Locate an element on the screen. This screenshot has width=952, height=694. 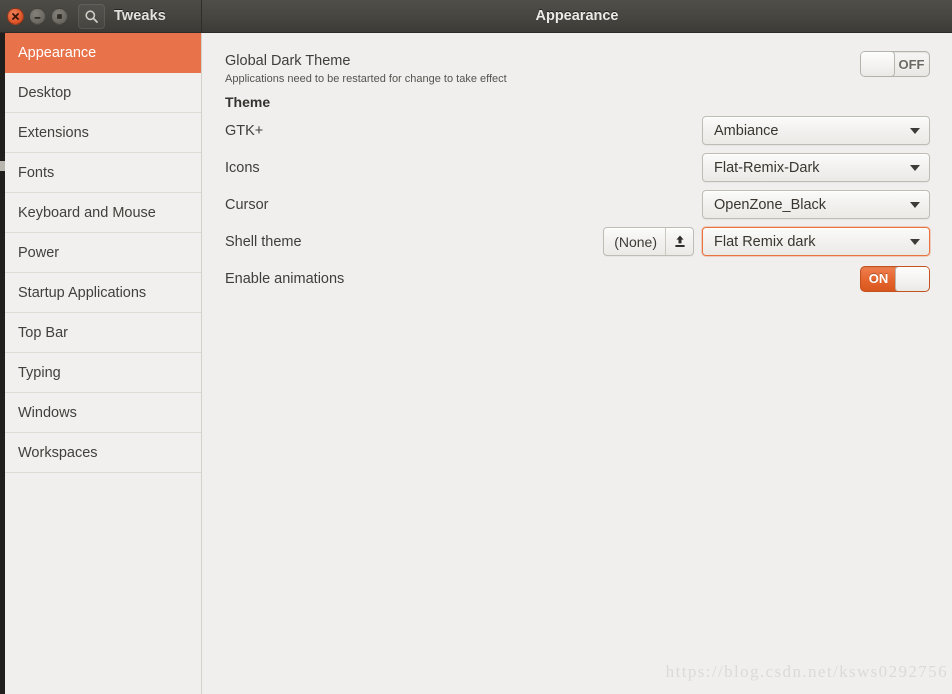
cursor-theme-controls: OpenZone_Black is located at coordinates (816, 204).